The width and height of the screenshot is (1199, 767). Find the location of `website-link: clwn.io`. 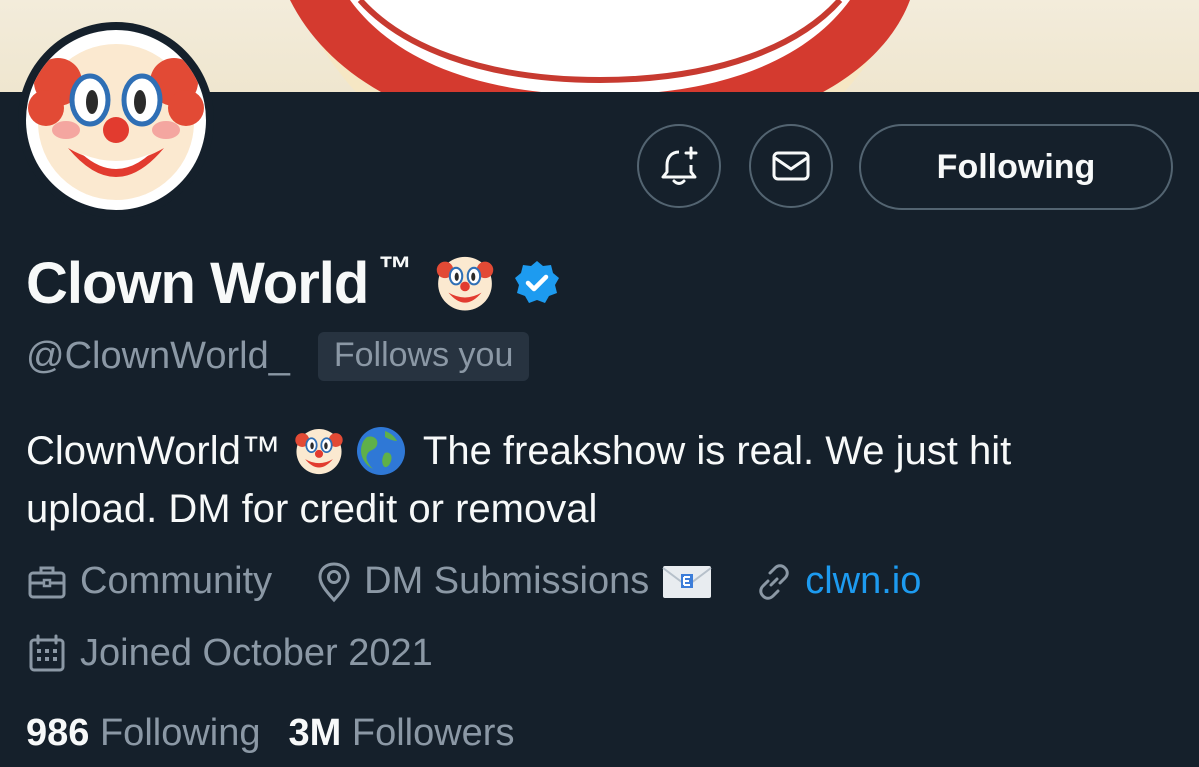

website-link: clwn.io is located at coordinates (863, 581).